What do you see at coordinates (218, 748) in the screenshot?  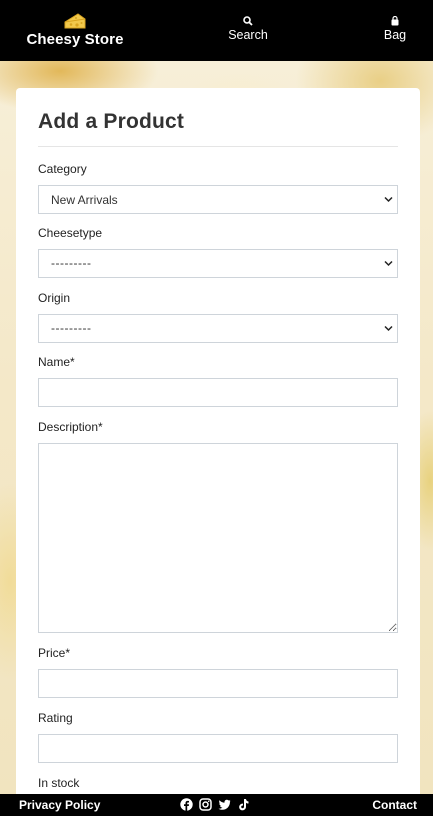 I see `rating-input` at bounding box center [218, 748].